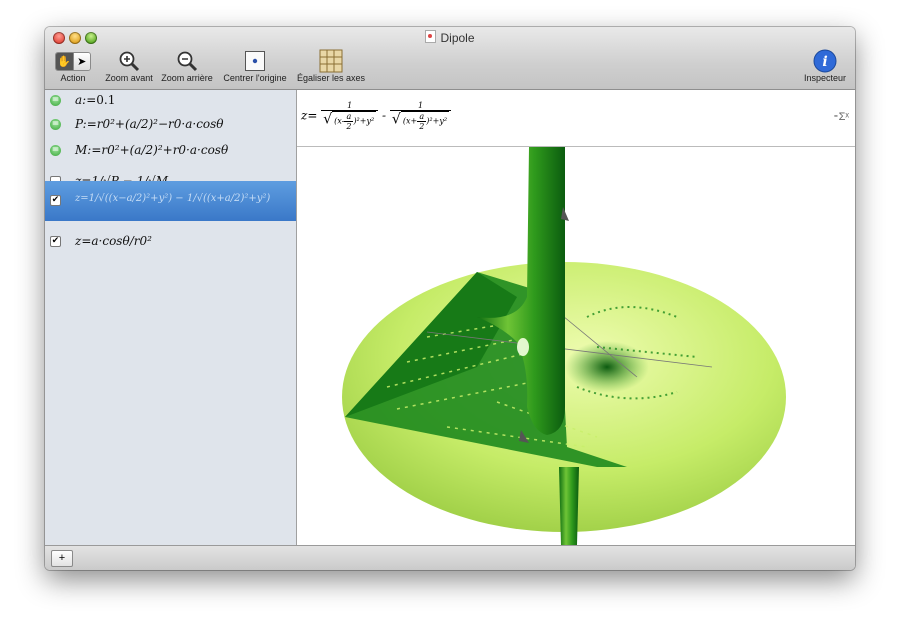 The width and height of the screenshot is (900, 632). I want to click on info-icon: i, so click(825, 61).